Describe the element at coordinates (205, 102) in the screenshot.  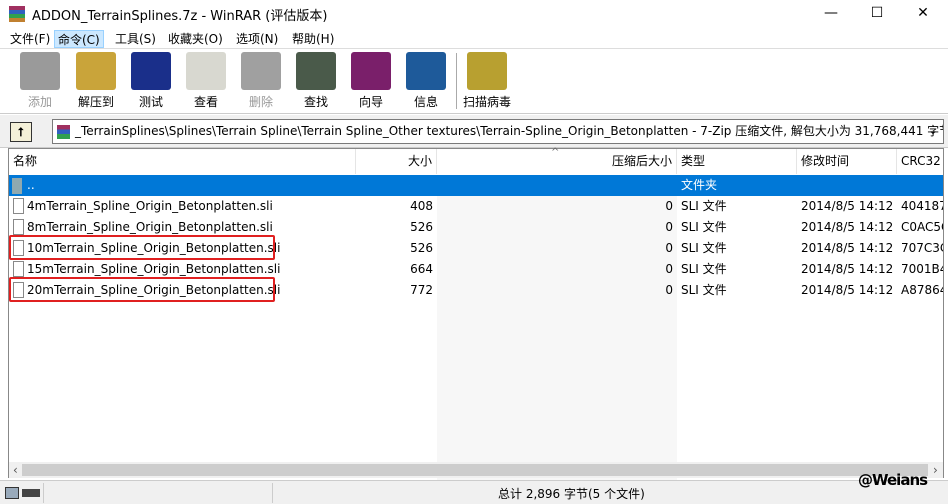
I see `toolbar-label: 查看` at that location.